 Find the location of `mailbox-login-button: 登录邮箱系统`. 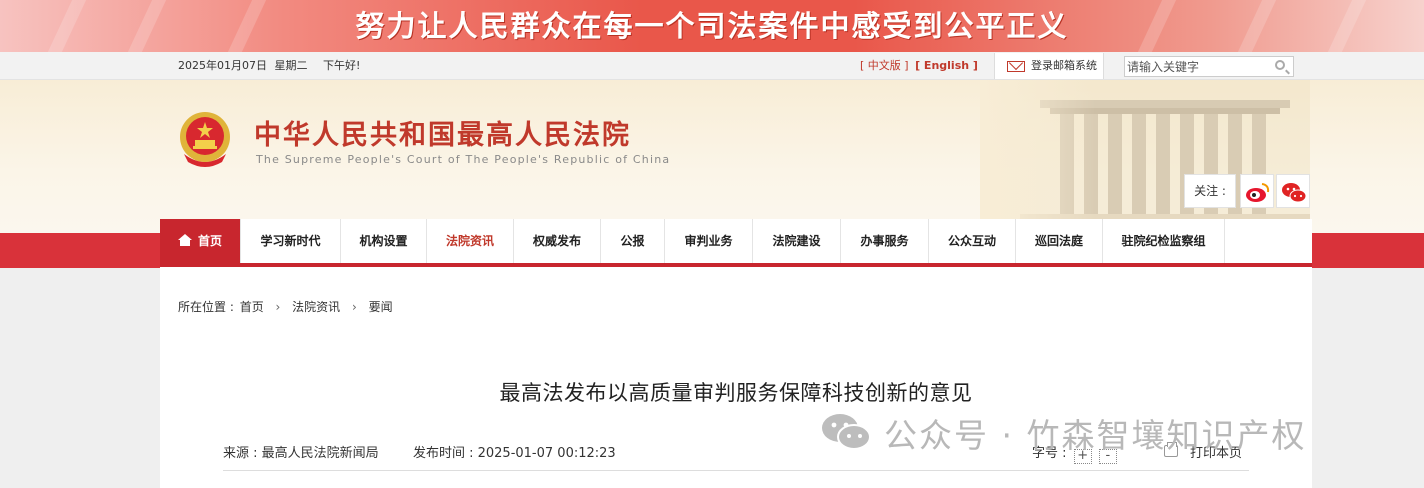

mailbox-login-button: 登录邮箱系统 is located at coordinates (1049, 66).